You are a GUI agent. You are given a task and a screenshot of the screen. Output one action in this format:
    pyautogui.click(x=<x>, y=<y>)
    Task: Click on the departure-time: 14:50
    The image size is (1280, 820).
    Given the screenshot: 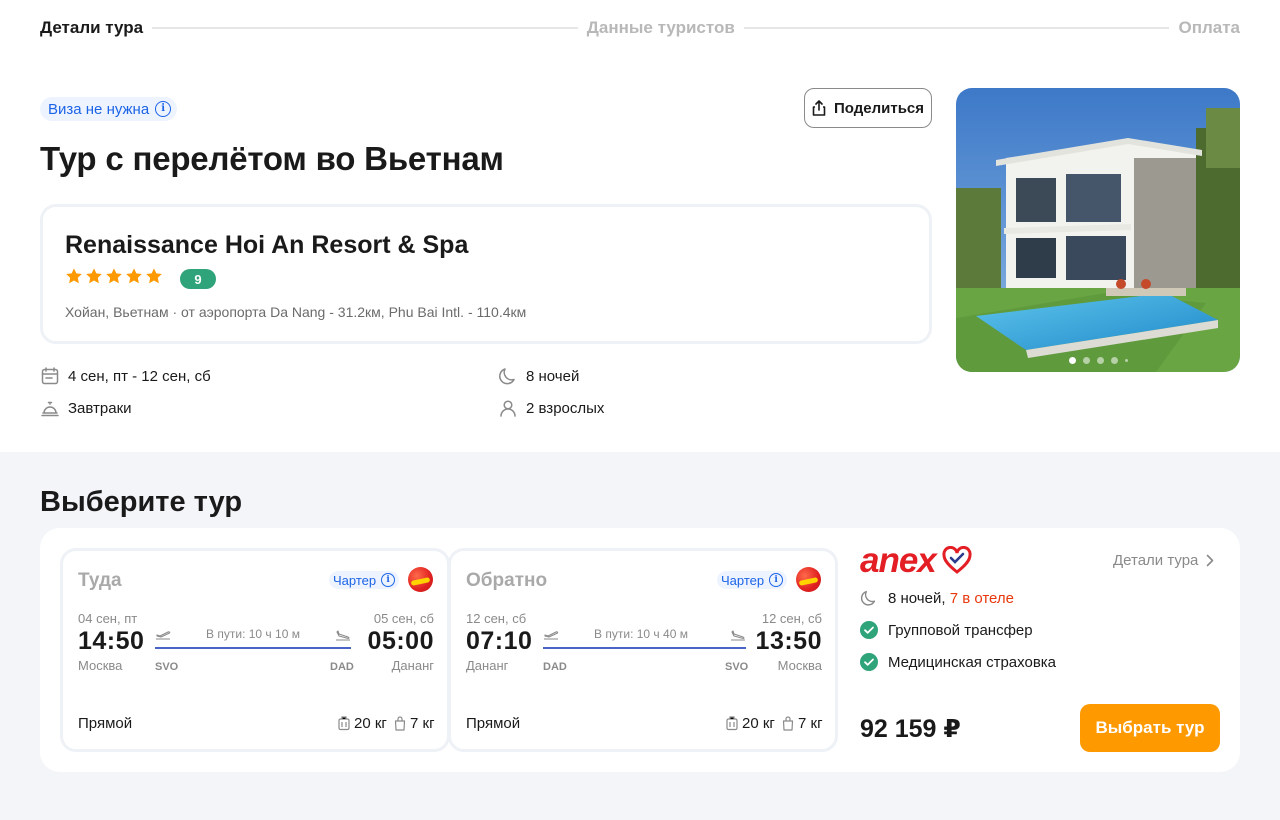 What is the action you would take?
    pyautogui.click(x=111, y=641)
    